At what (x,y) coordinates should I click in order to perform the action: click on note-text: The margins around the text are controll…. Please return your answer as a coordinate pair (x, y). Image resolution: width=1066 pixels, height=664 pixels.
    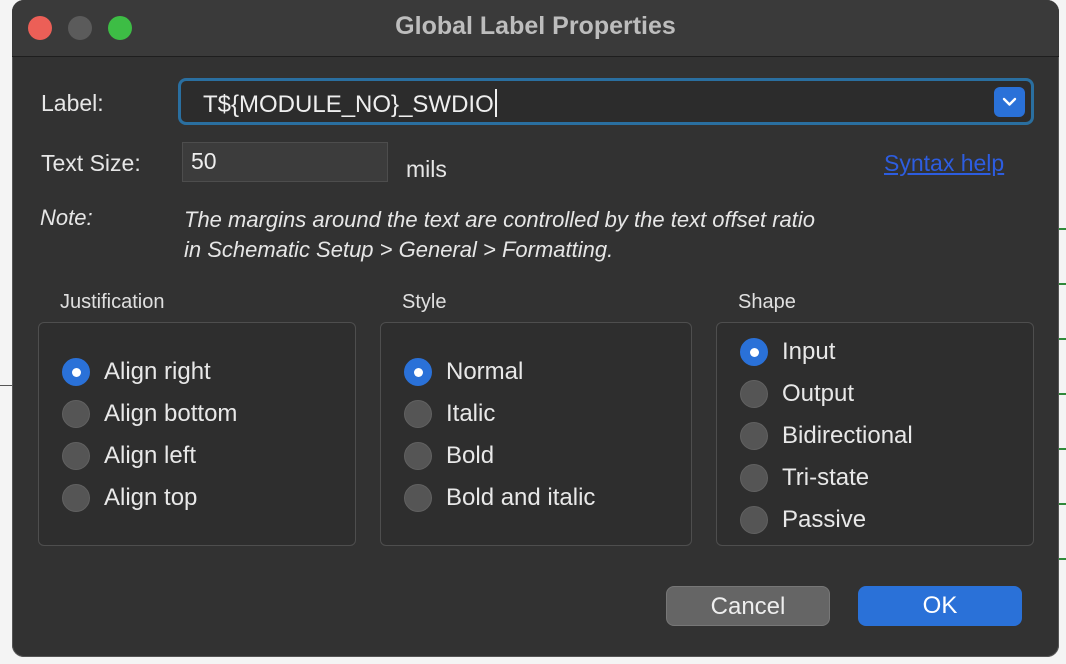
    Looking at the image, I should click on (499, 235).